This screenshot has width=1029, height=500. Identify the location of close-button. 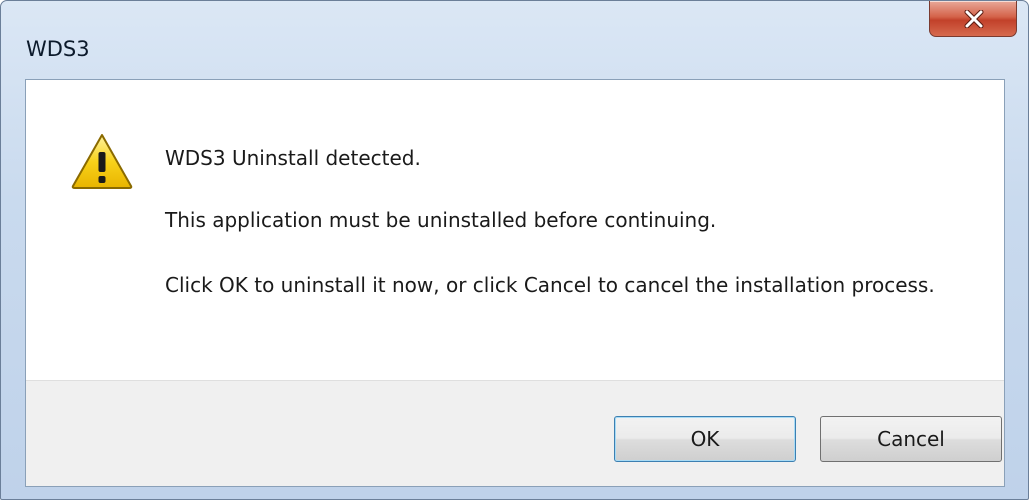
(973, 19).